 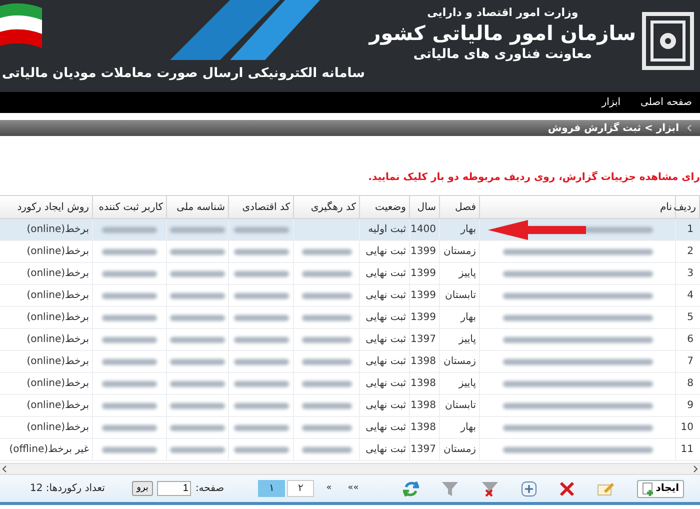 What do you see at coordinates (688, 207) in the screenshot?
I see `column-header: ردیف` at bounding box center [688, 207].